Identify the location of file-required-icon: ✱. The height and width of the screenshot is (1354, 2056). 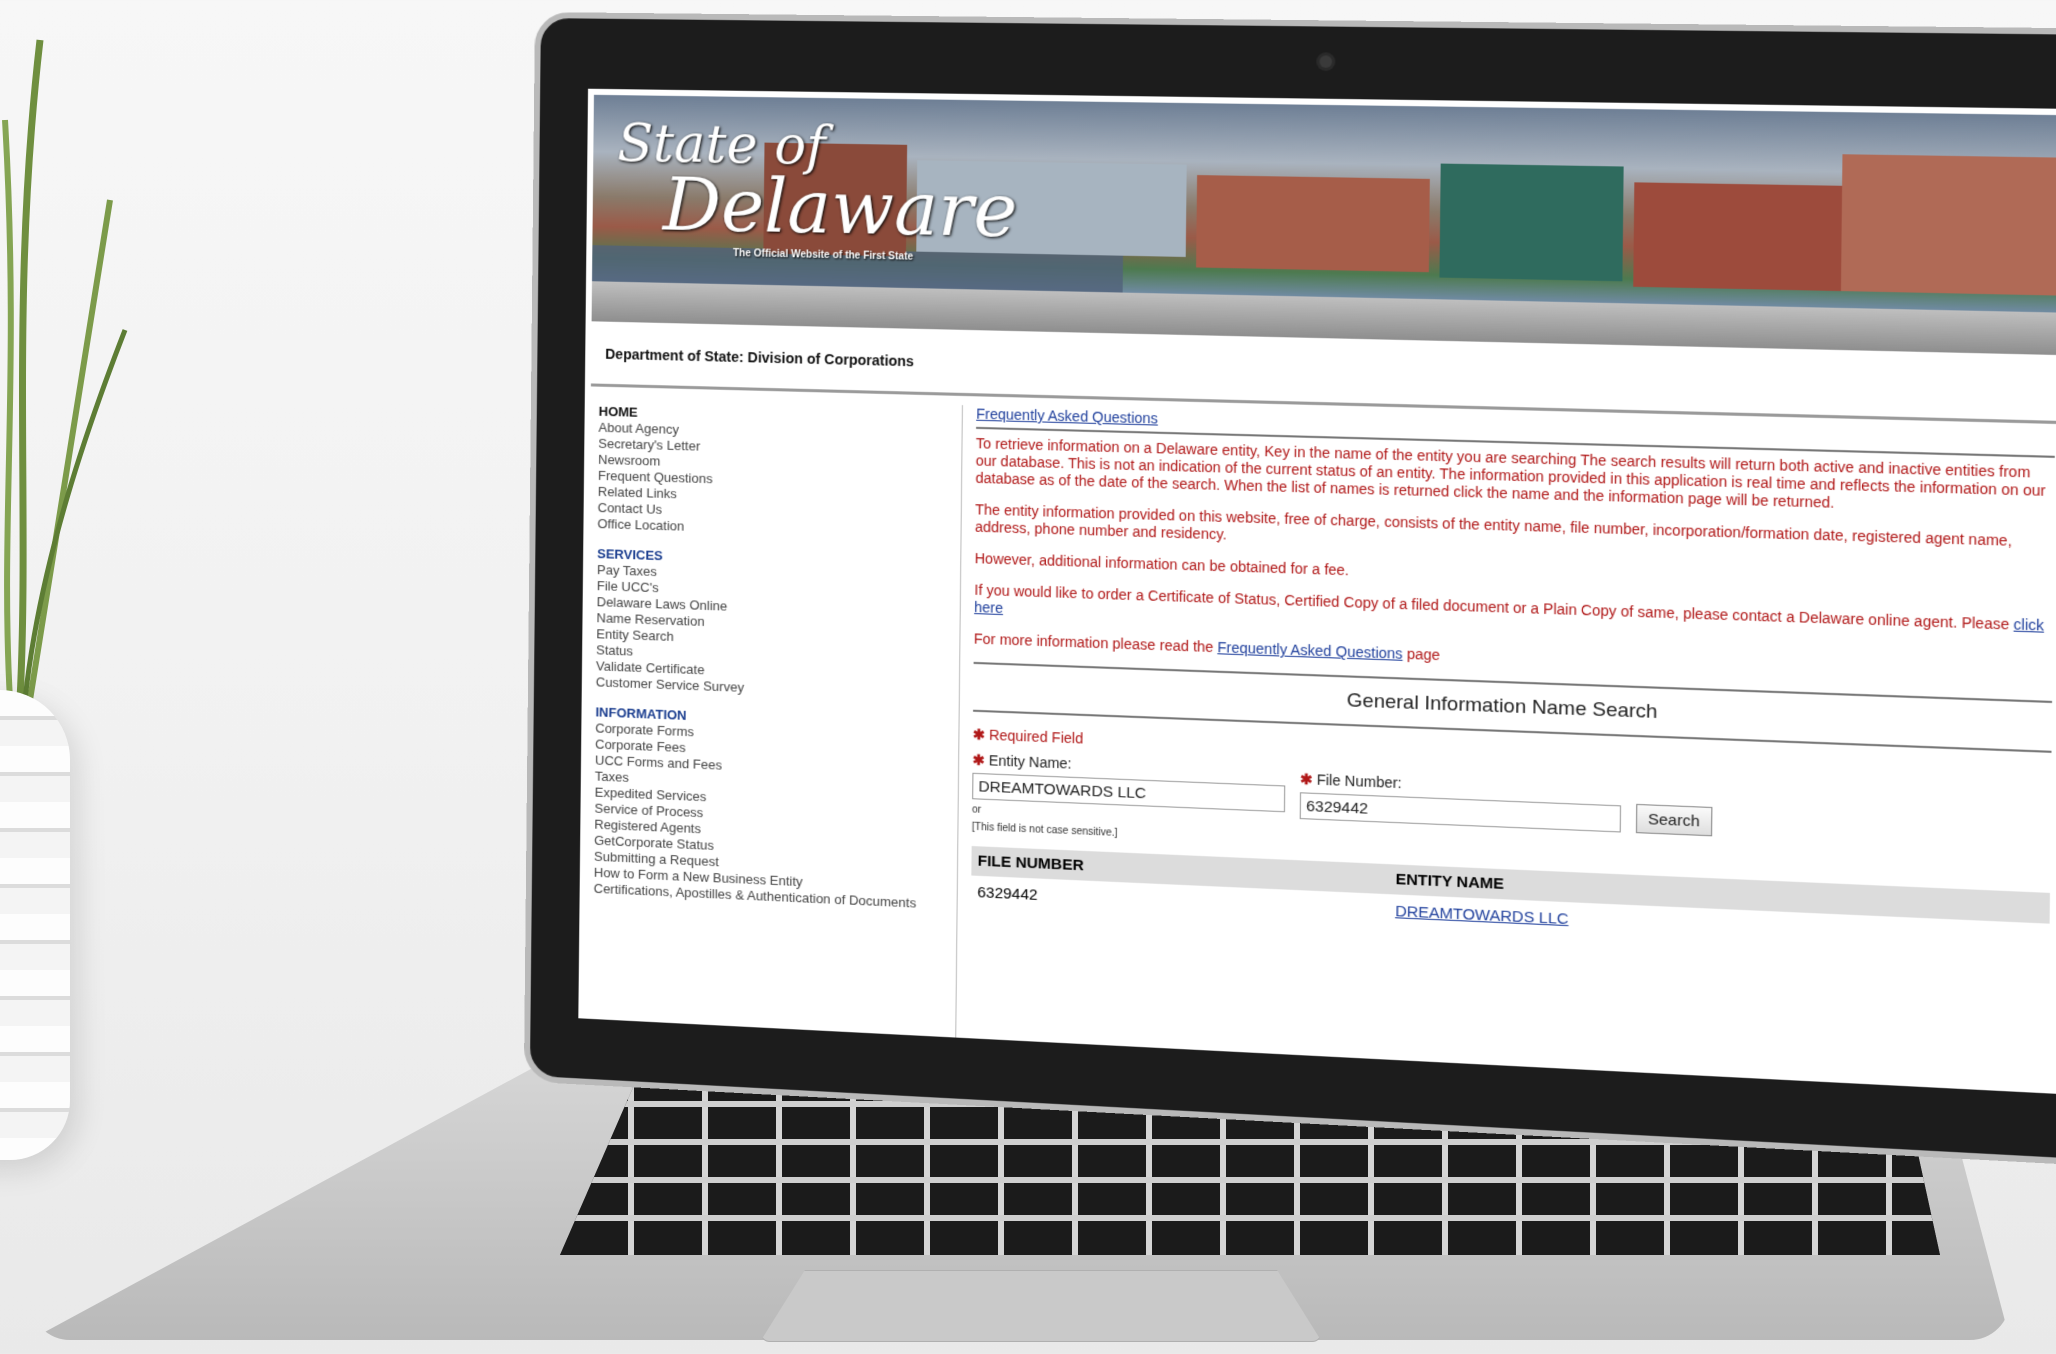
(1306, 779).